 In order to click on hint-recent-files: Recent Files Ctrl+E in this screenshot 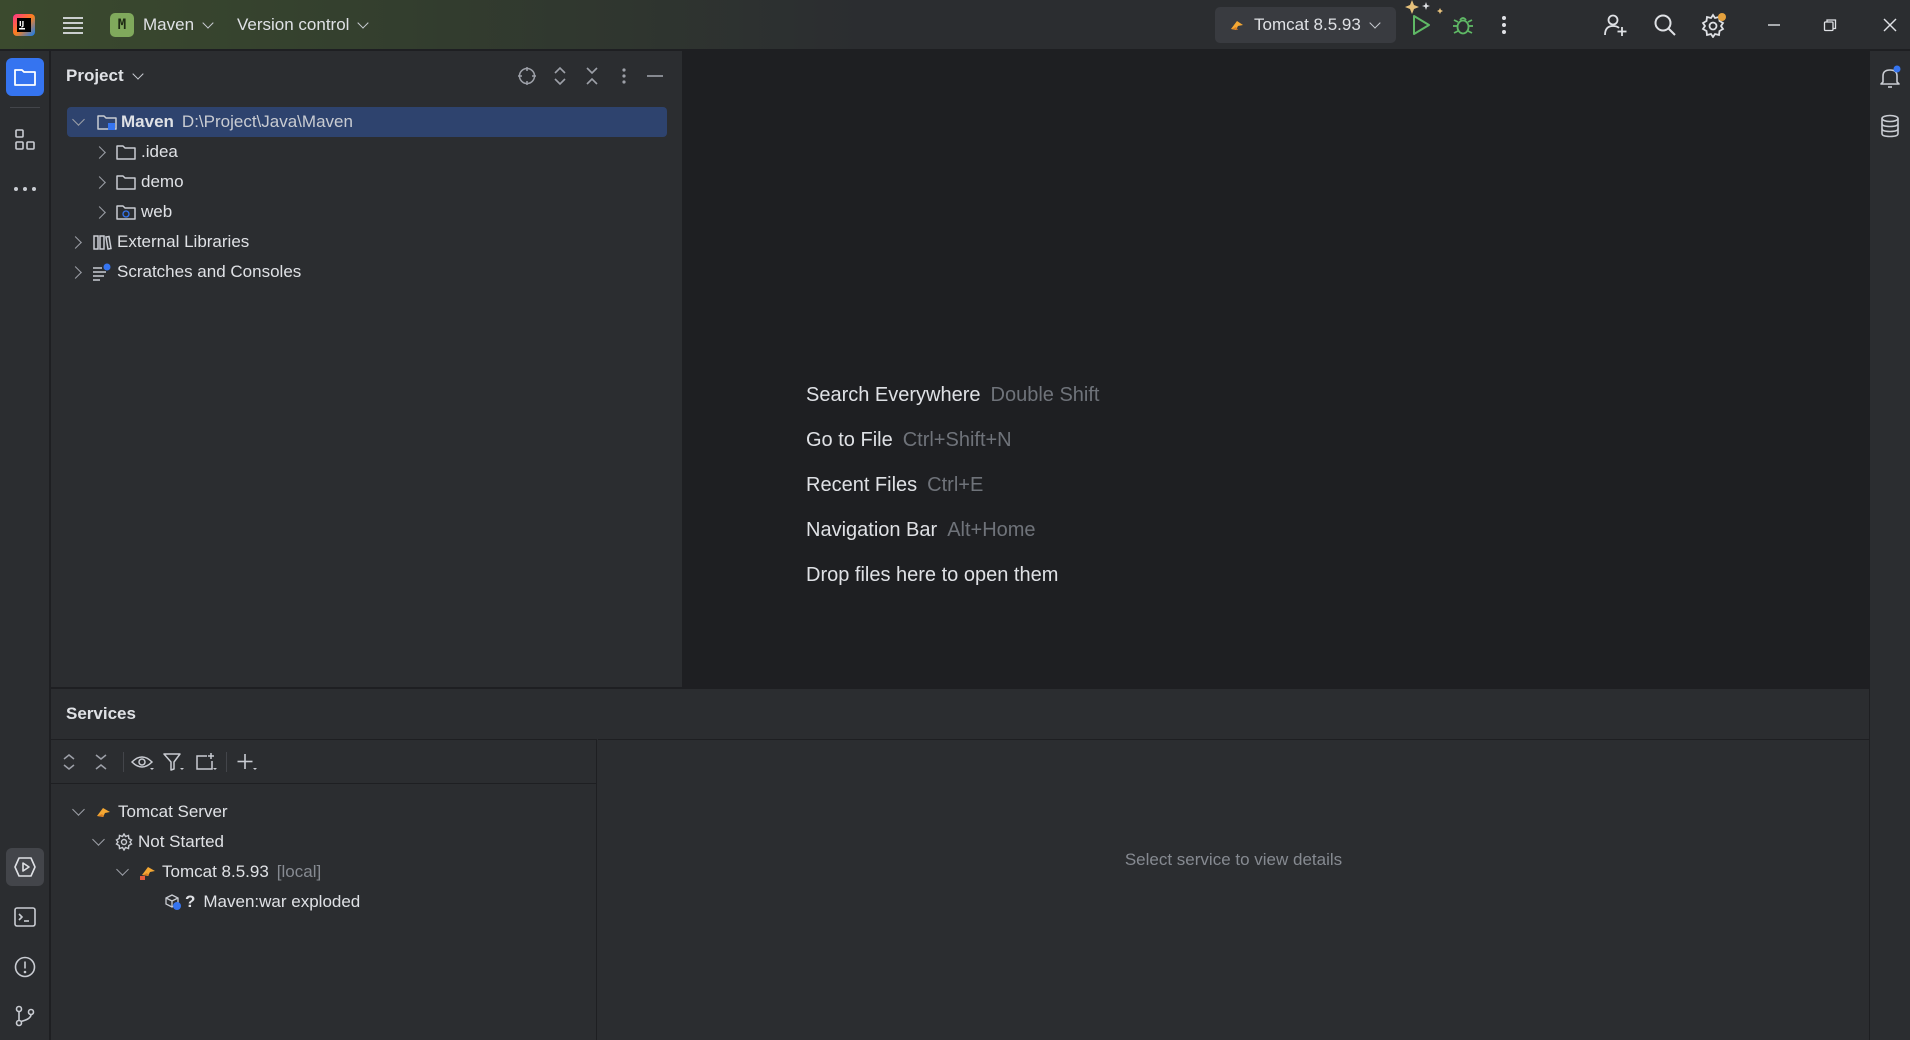, I will do `click(894, 485)`.